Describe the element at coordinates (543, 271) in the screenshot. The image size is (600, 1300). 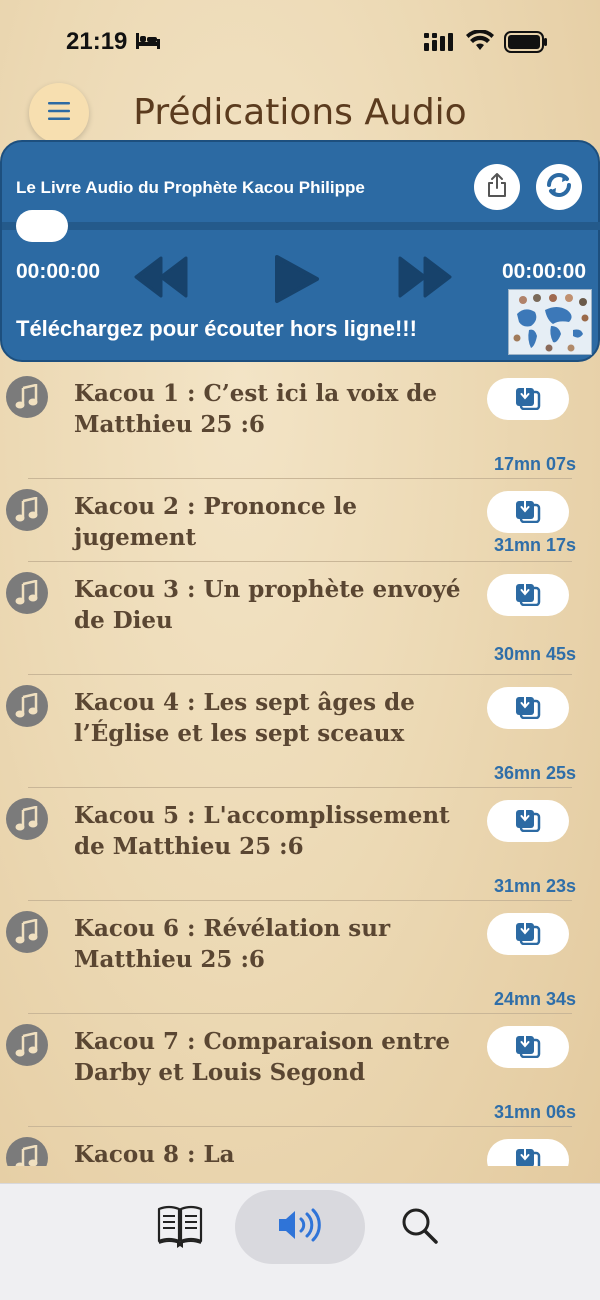
I see `remaining-time: 00:00:00` at that location.